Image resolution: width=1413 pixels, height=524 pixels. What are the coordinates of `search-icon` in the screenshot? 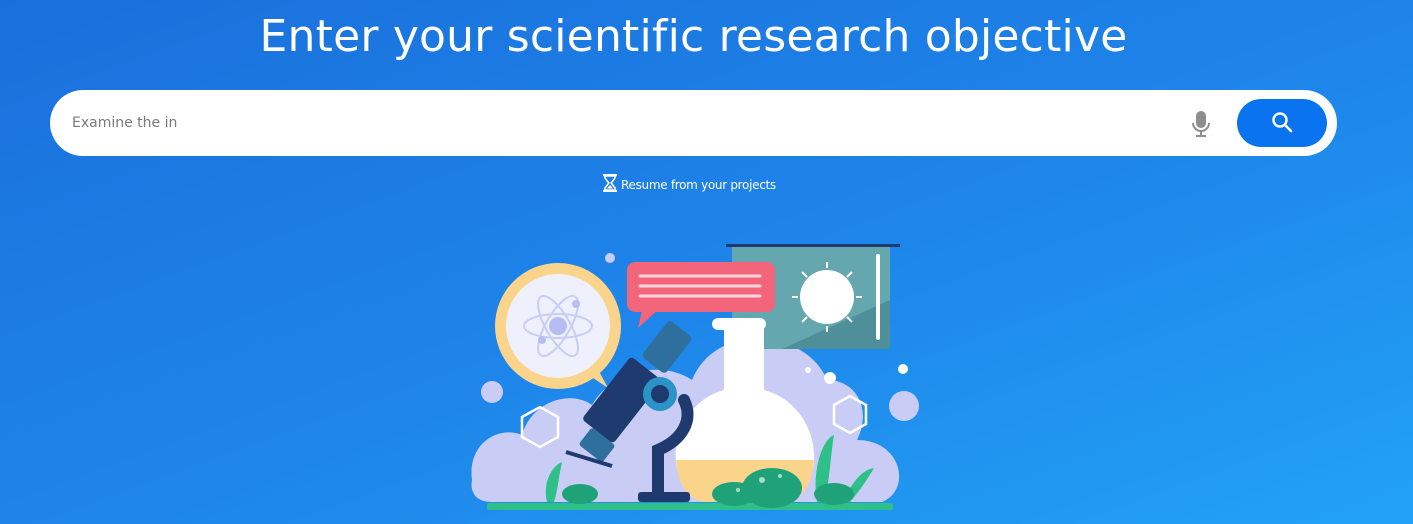 It's located at (1282, 123).